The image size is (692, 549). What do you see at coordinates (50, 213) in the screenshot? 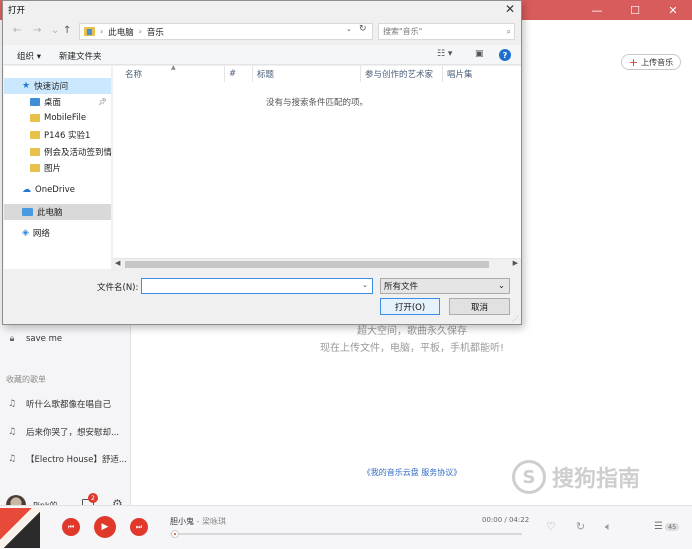
I see `nav-item-label: 此电脑` at bounding box center [50, 213].